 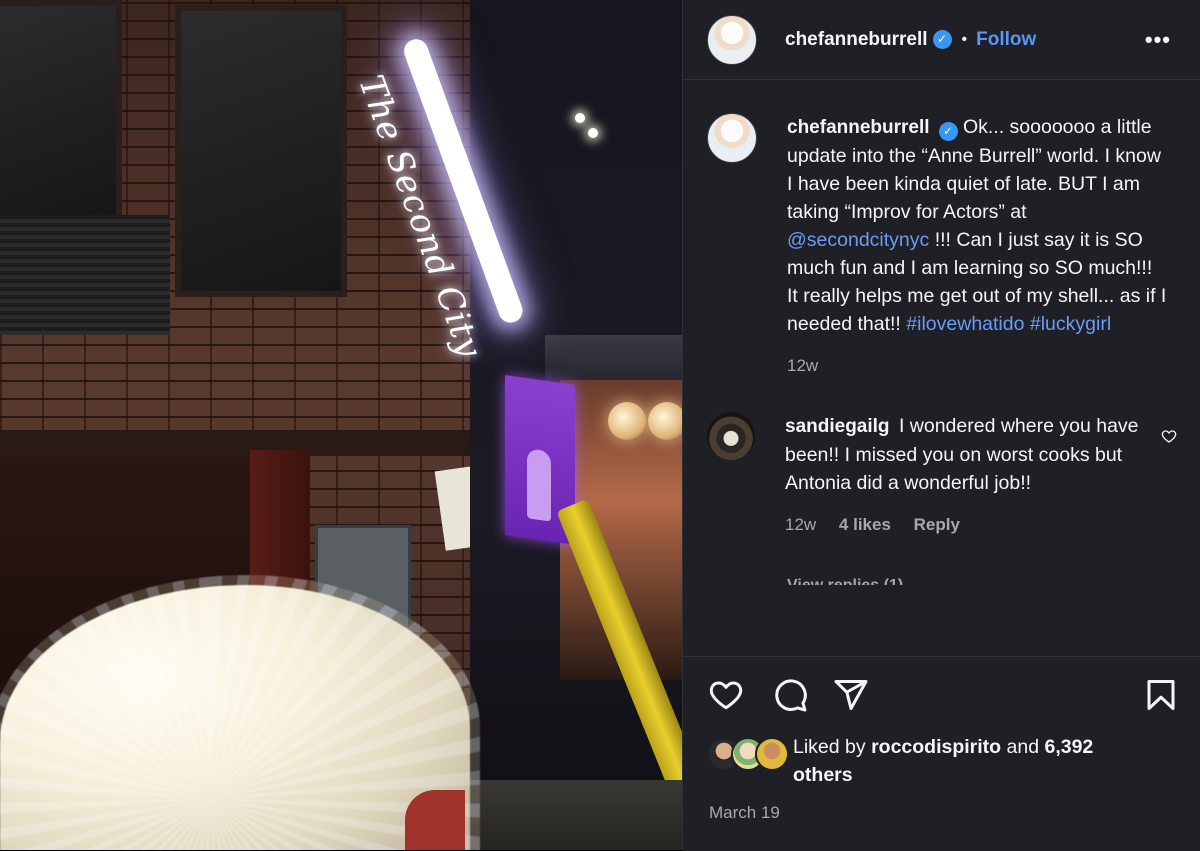 What do you see at coordinates (837, 426) in the screenshot?
I see `comment-username: sandiegailg` at bounding box center [837, 426].